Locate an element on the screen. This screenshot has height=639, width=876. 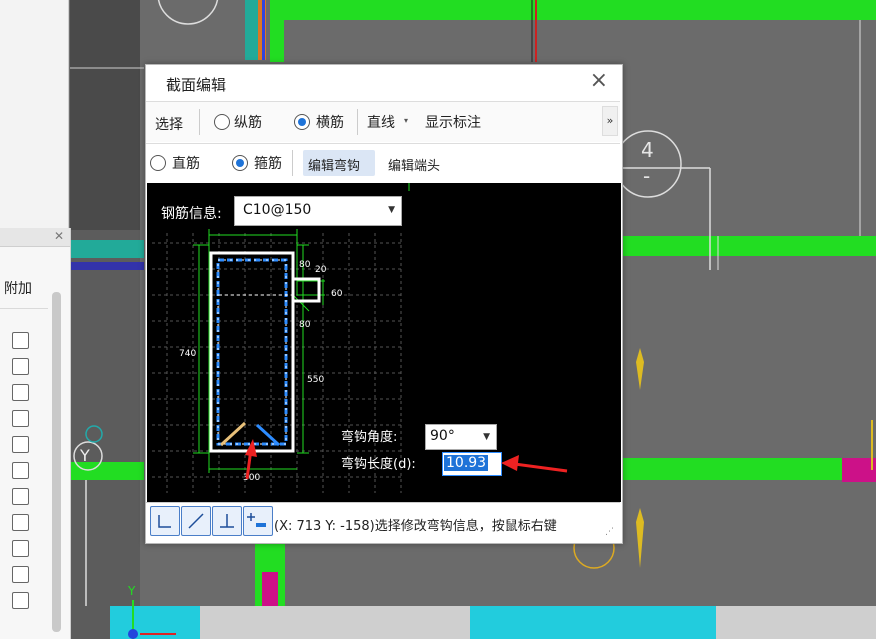
radio-stirrup is located at coordinates (240, 163).